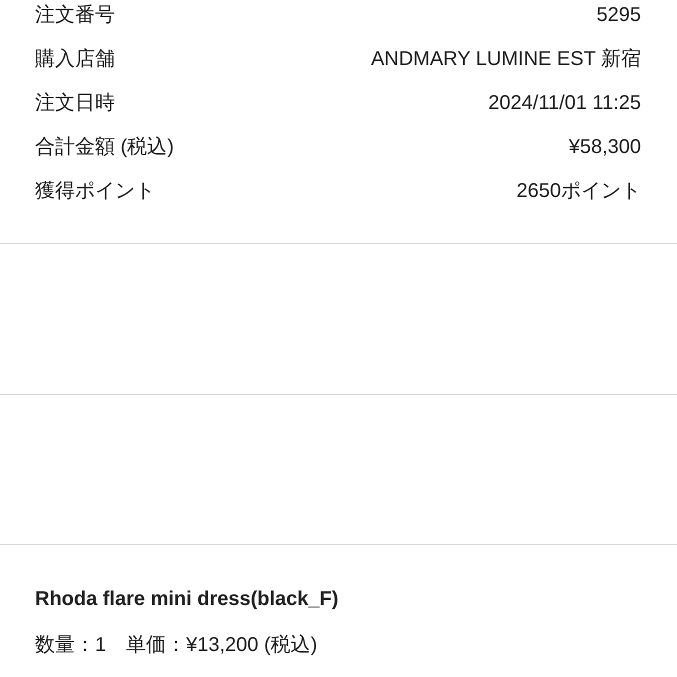  I want to click on detail-label: 購入店舗, so click(75, 59).